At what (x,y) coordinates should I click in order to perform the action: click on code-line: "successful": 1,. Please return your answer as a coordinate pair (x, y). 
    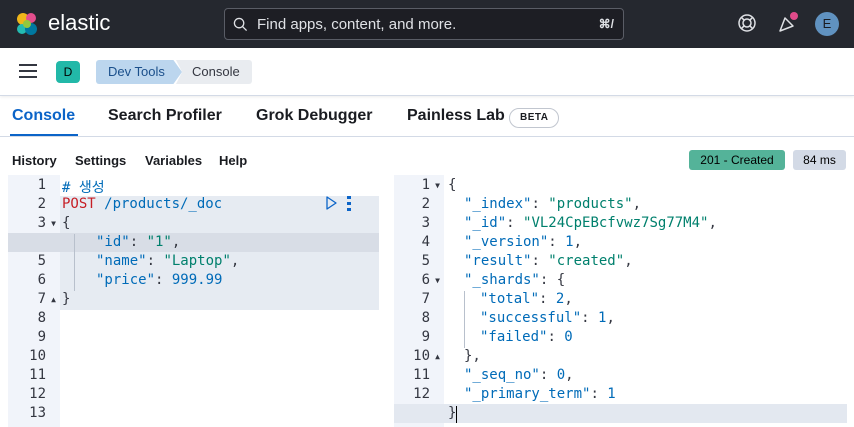
    Looking at the image, I should click on (547, 318).